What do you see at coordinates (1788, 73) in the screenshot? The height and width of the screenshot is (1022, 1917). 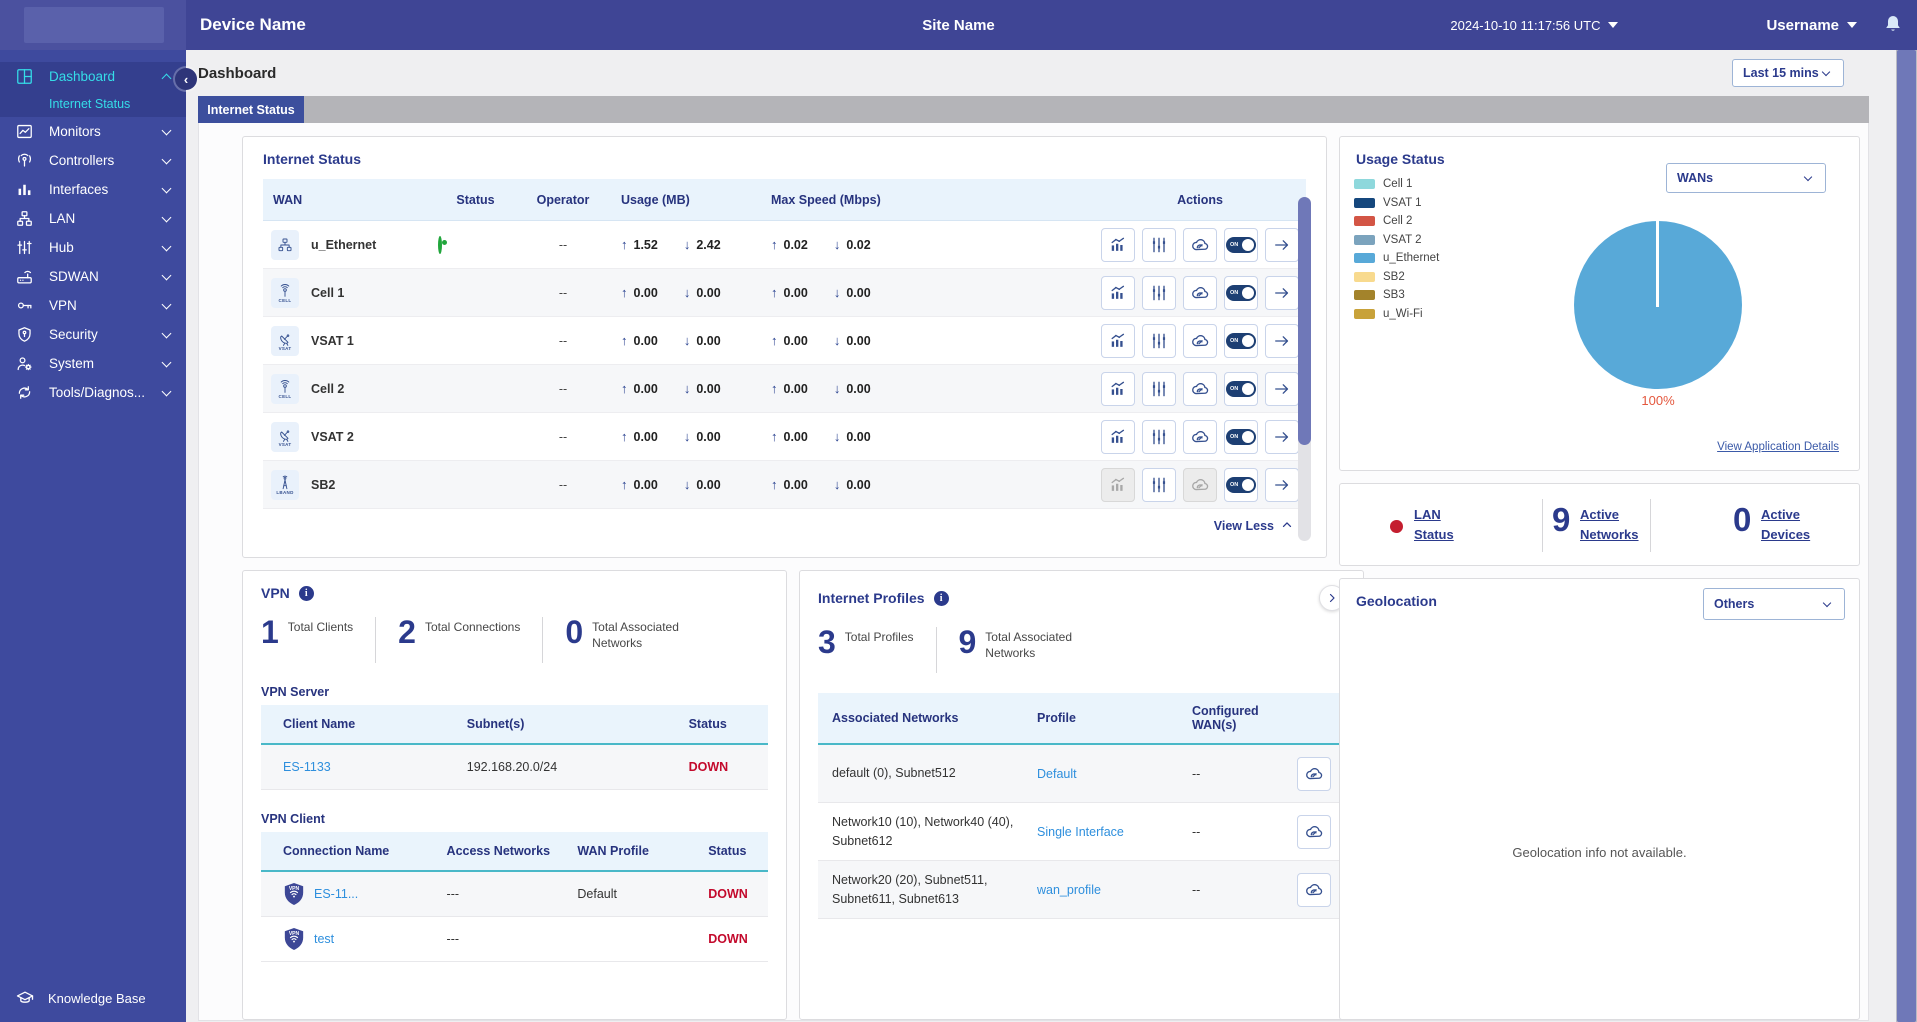 I see `time-range-select: Last 15 mins` at bounding box center [1788, 73].